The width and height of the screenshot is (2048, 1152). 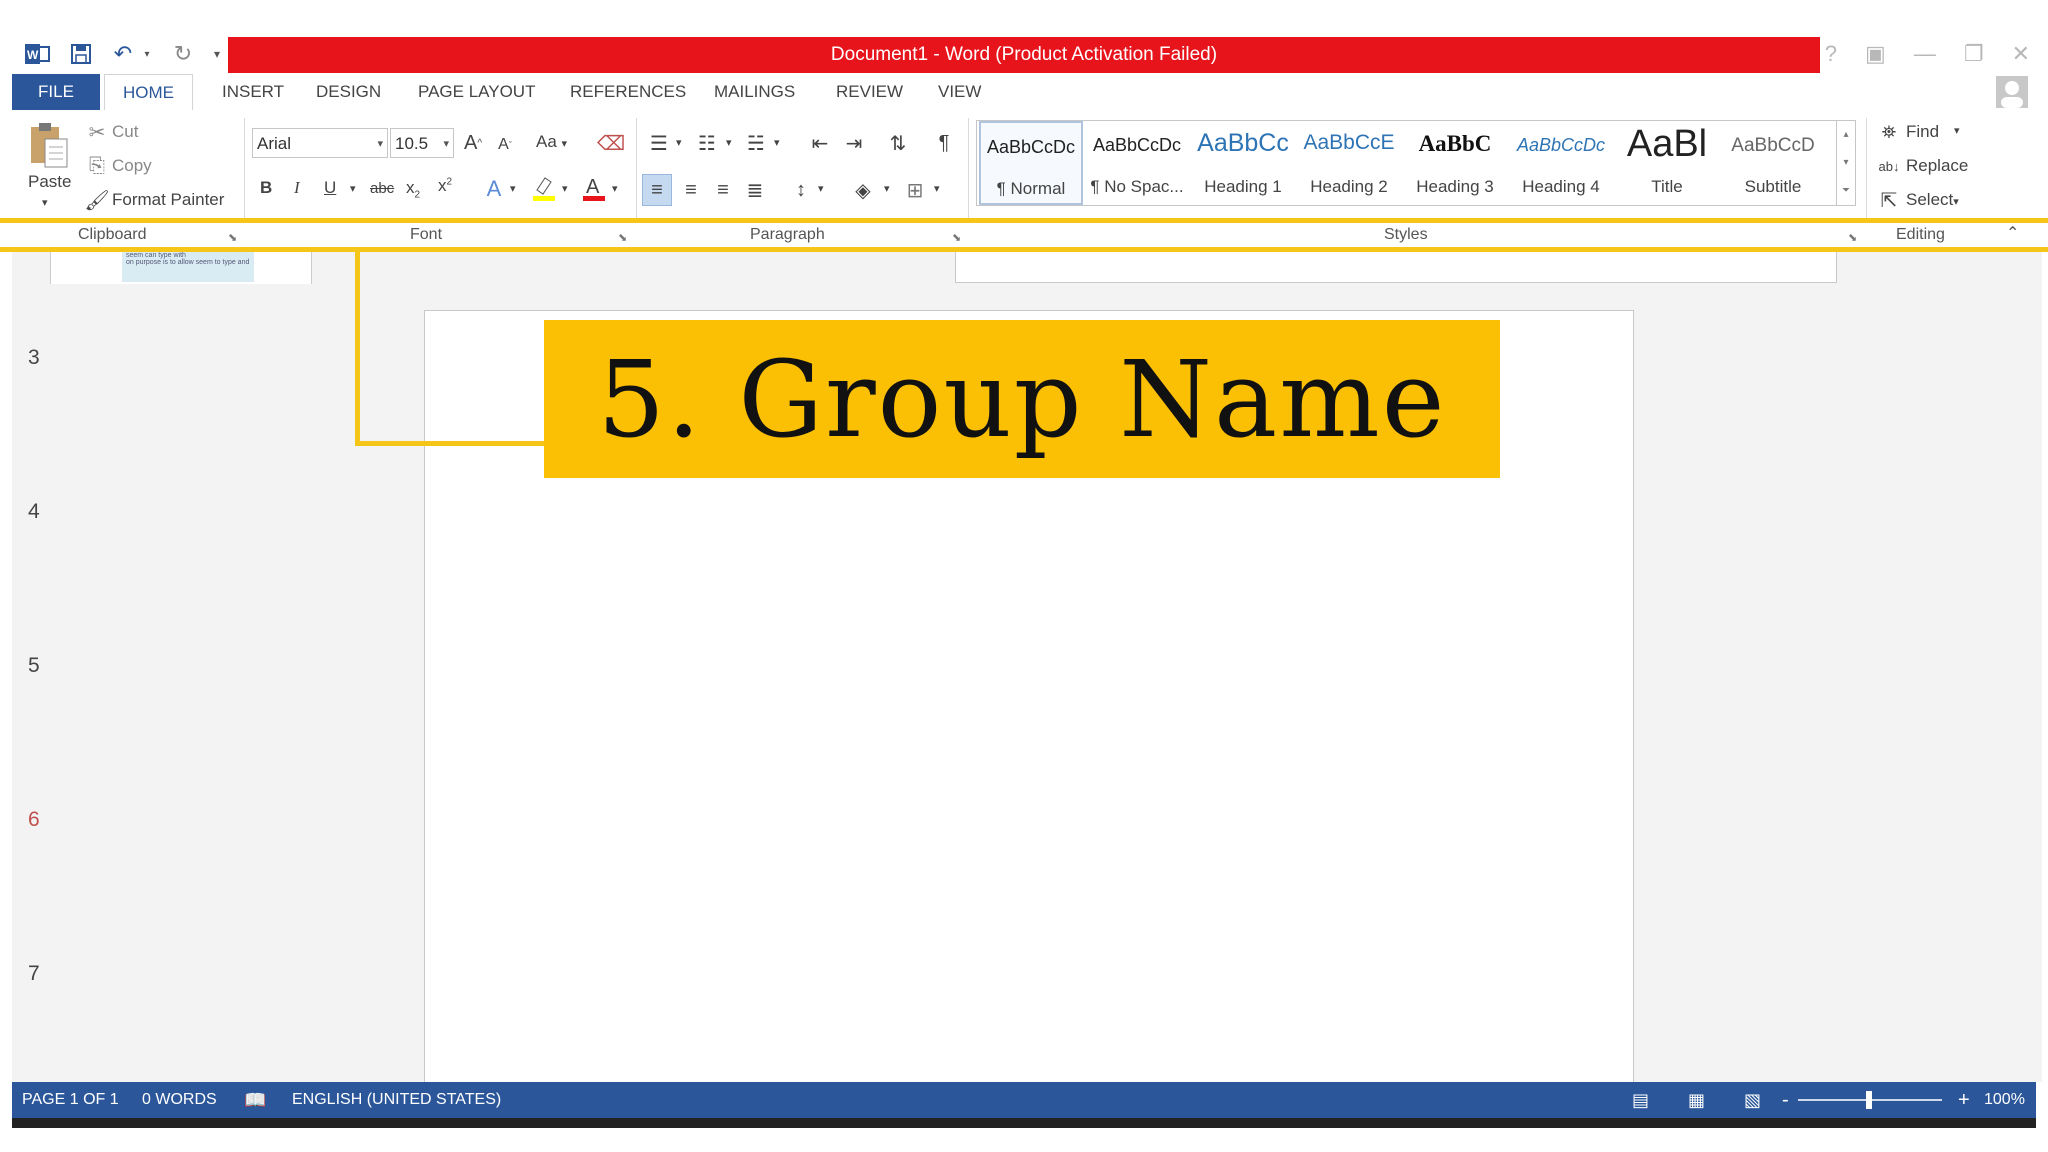 What do you see at coordinates (691, 190) in the screenshot?
I see `align-center-icon: ≡` at bounding box center [691, 190].